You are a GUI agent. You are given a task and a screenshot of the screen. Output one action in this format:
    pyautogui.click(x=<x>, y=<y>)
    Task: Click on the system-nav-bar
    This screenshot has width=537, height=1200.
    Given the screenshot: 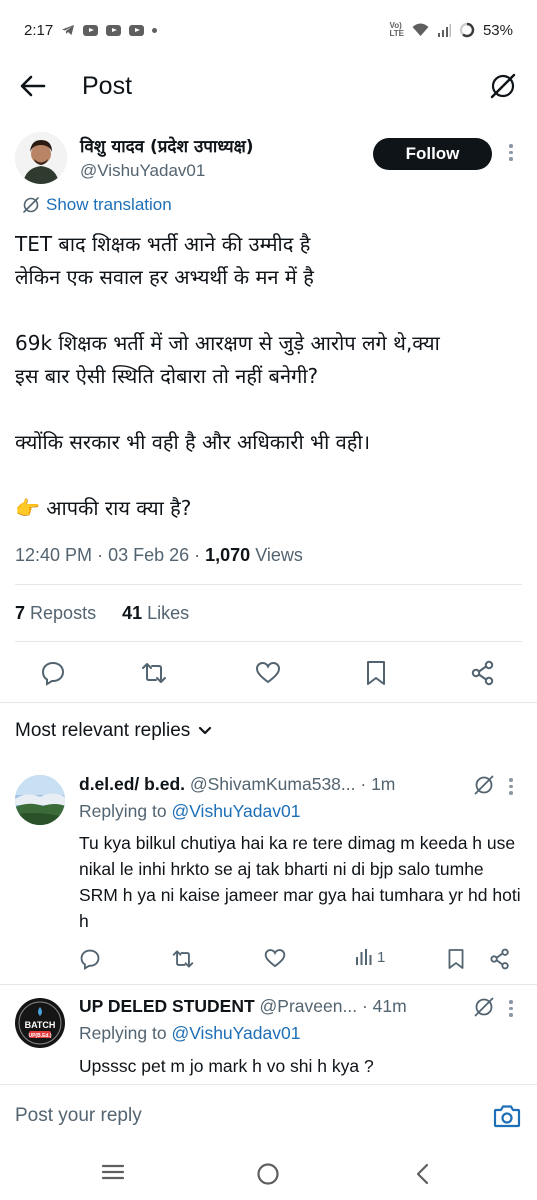 What is the action you would take?
    pyautogui.click(x=268, y=1174)
    